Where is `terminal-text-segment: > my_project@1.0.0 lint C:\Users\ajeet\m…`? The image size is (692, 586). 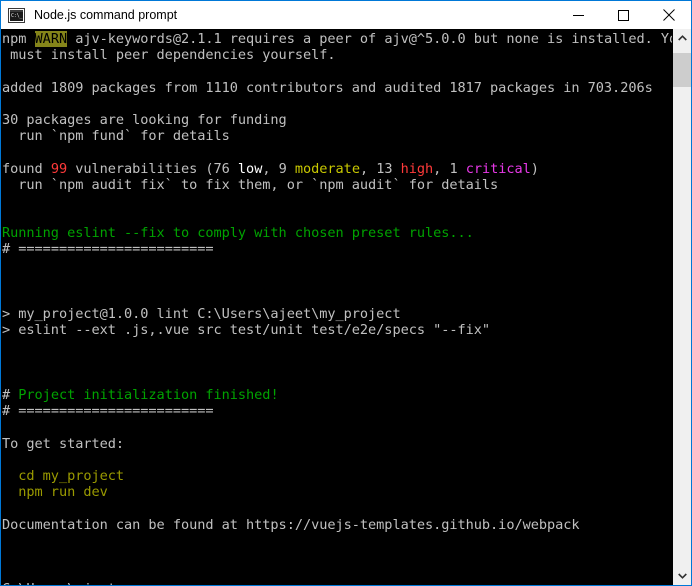 terminal-text-segment: > my_project@1.0.0 lint C:\Users\ajeet\m… is located at coordinates (201, 314).